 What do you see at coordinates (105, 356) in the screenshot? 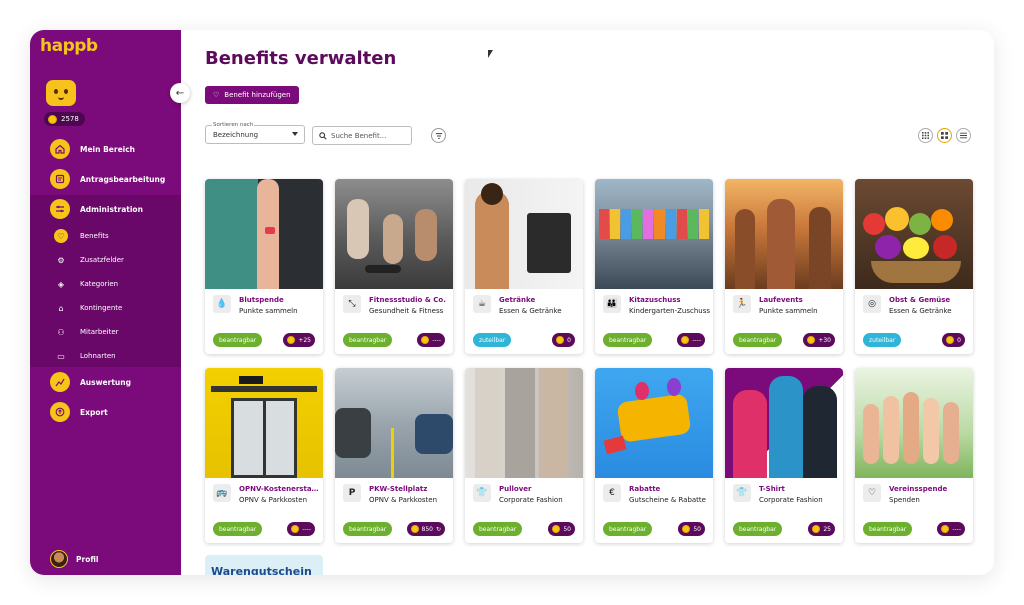
I see `sidebar-item-lohnarten: ▭ Lohnarten` at bounding box center [105, 356].